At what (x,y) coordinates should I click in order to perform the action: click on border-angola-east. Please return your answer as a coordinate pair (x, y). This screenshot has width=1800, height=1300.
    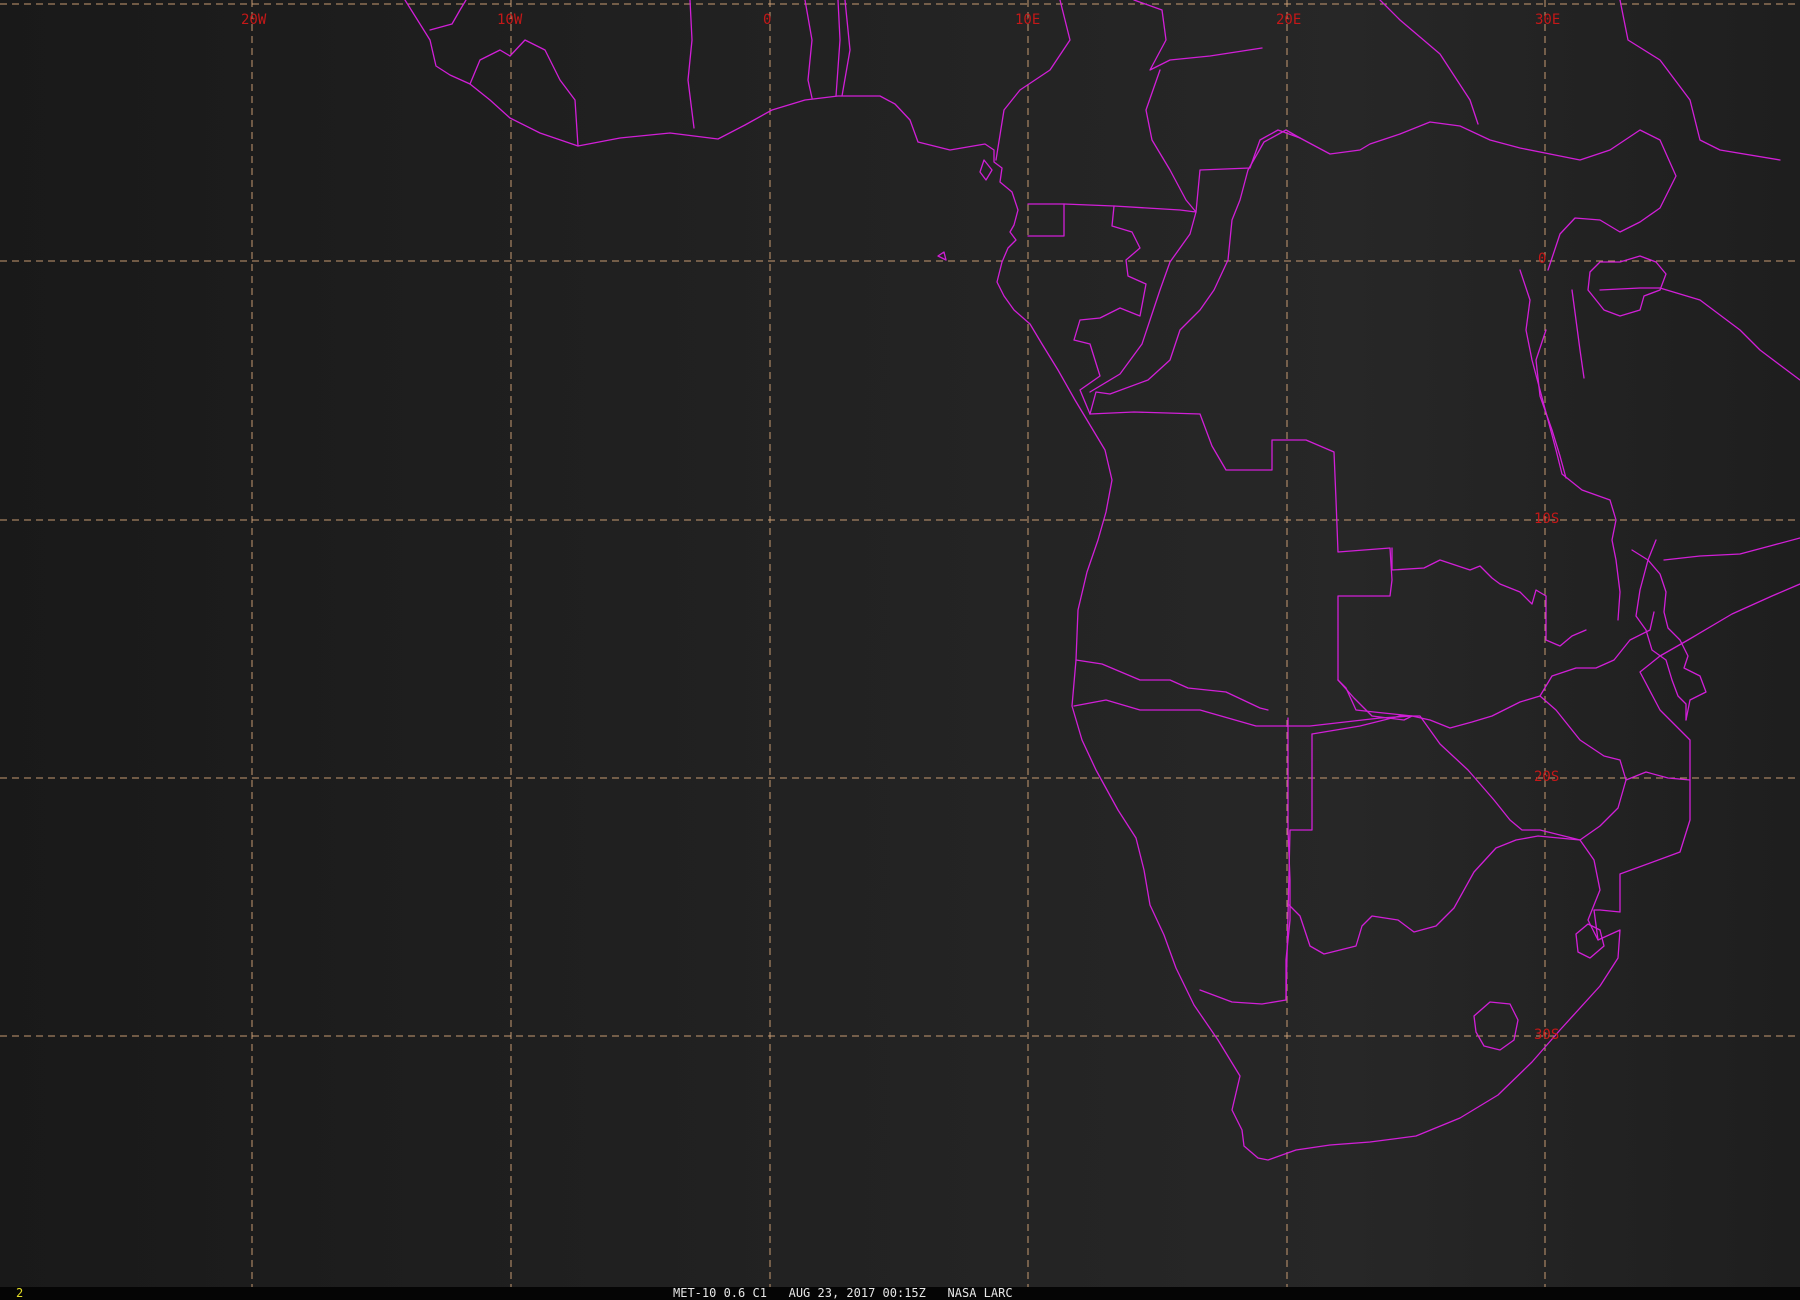
    Looking at the image, I should click on (1375, 698).